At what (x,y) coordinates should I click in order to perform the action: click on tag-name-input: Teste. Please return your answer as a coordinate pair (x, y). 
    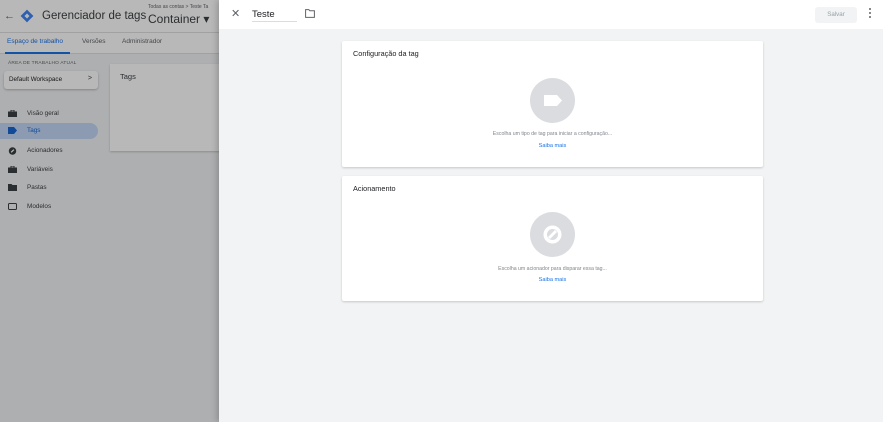
    Looking at the image, I should click on (263, 14).